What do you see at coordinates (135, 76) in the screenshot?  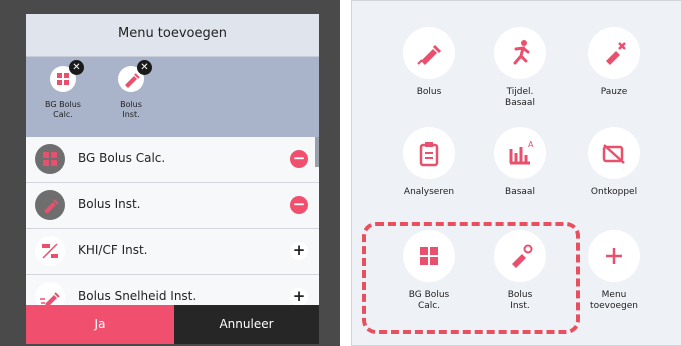 I see `syringe-icon: ✕` at bounding box center [135, 76].